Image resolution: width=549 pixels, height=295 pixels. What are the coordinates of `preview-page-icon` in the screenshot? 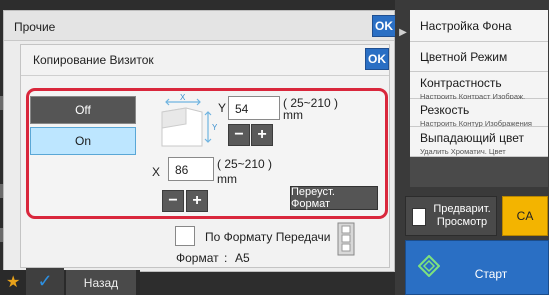 It's located at (419, 217).